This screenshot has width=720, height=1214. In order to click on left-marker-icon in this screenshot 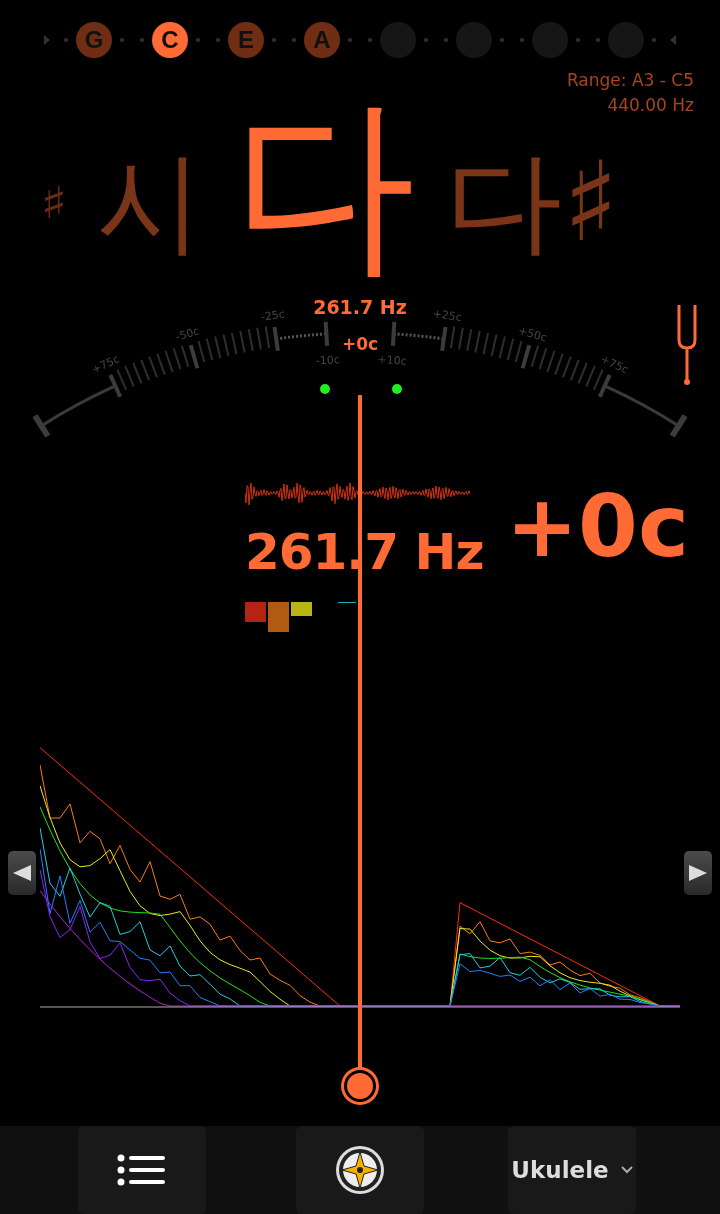, I will do `click(47, 40)`.